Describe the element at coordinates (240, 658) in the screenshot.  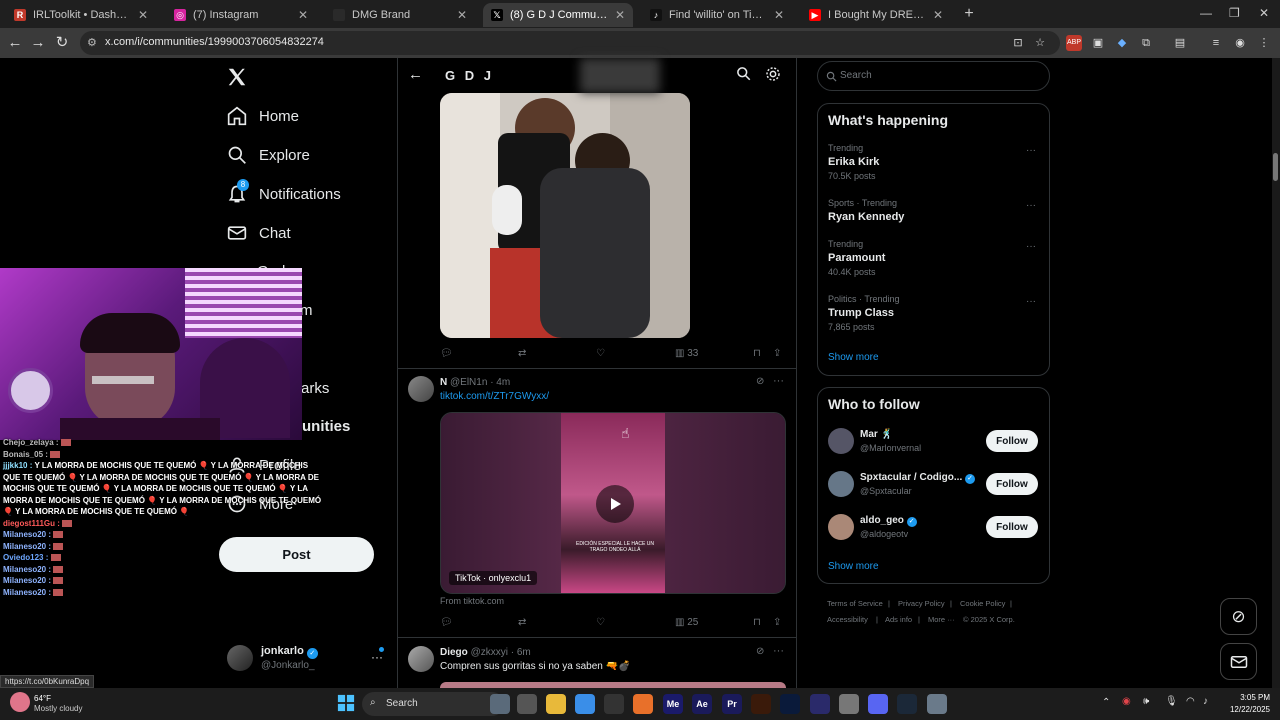
I see `account-avatar` at that location.